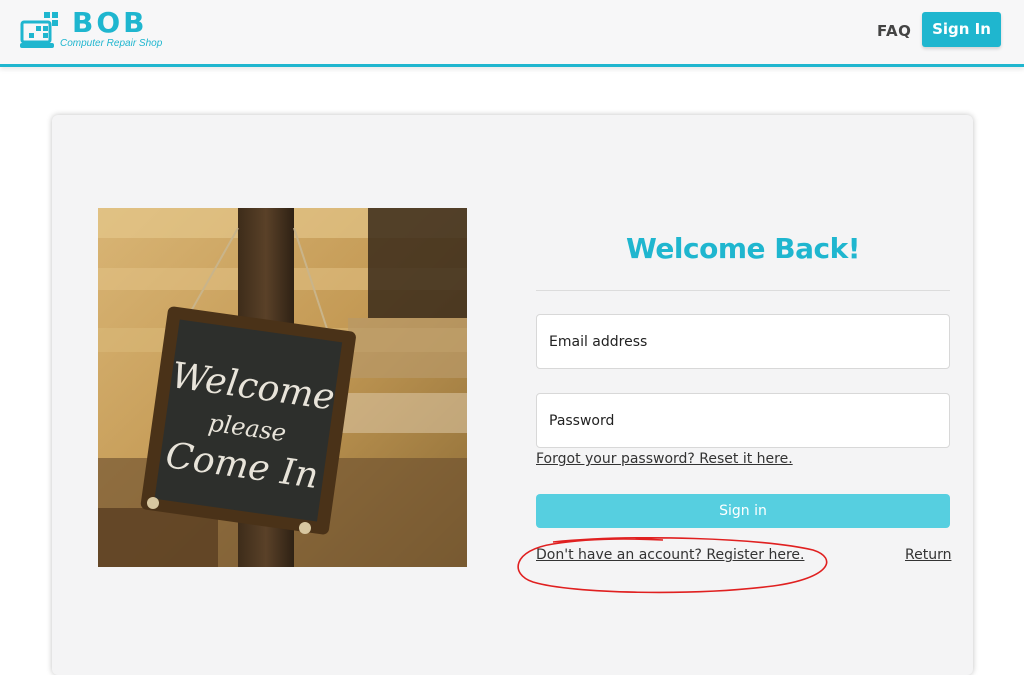 The image size is (1024, 675). Describe the element at coordinates (743, 248) in the screenshot. I see `page-title: Welcome Back!` at that location.